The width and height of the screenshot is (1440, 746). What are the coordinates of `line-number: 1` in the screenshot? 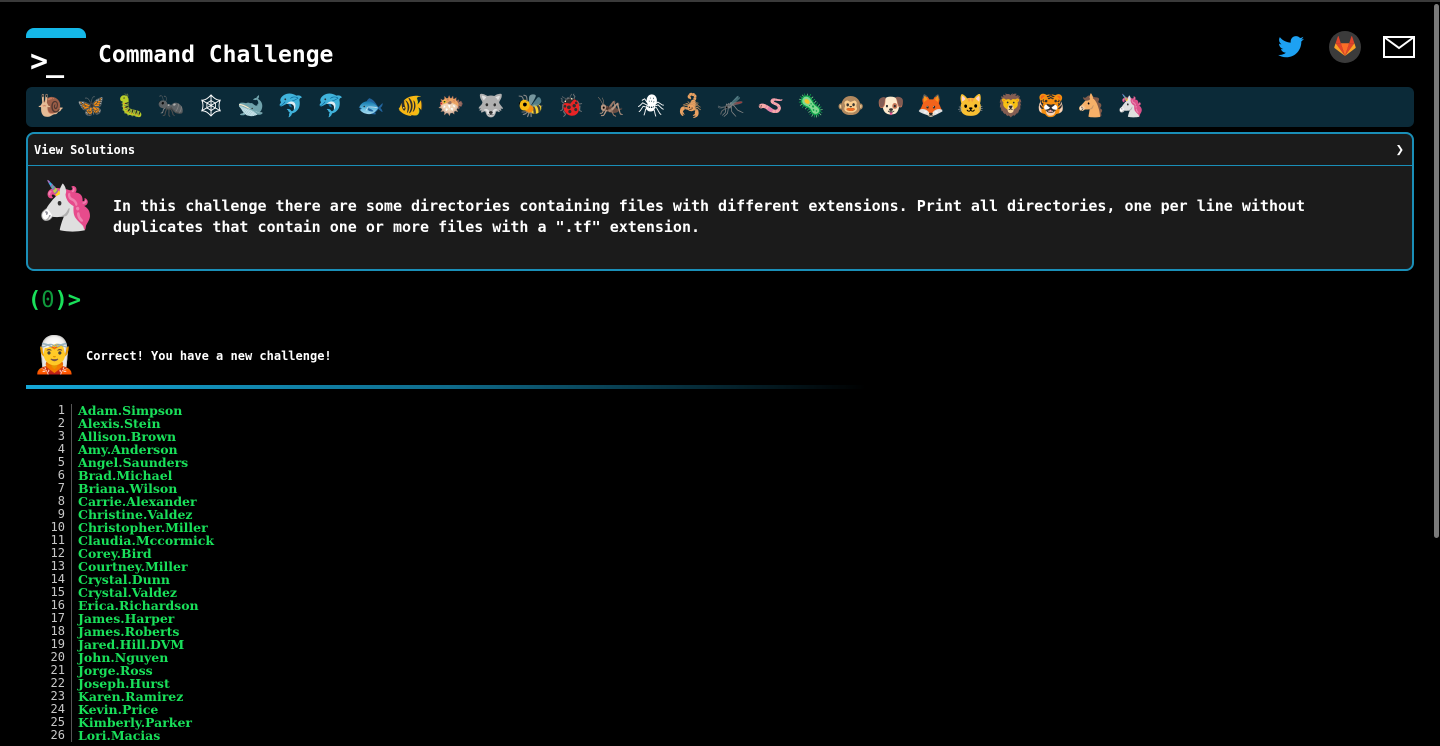 It's located at (49, 410).